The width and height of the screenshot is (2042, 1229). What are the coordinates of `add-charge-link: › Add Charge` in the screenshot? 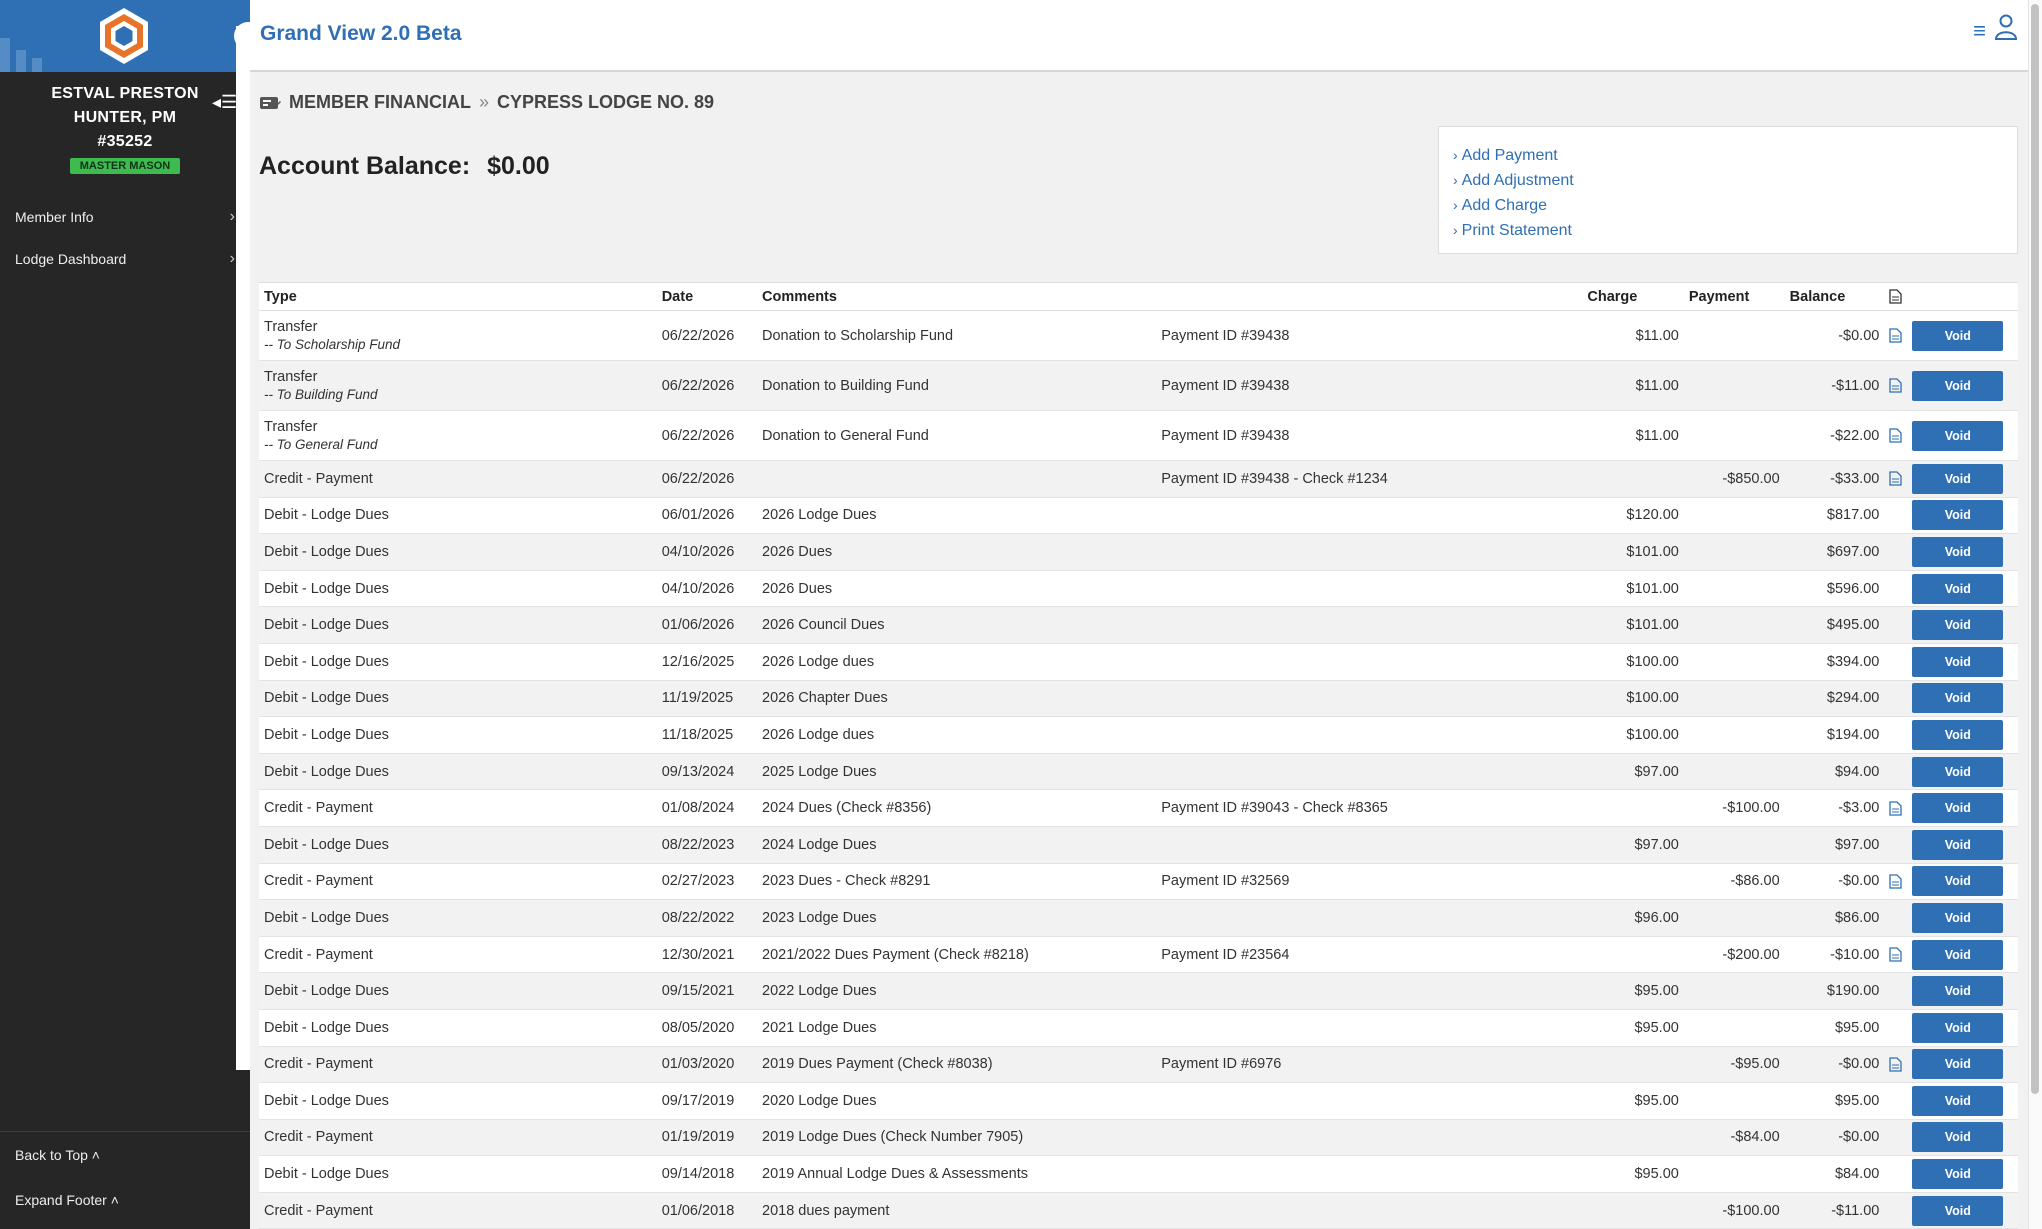 It's located at (1728, 205).